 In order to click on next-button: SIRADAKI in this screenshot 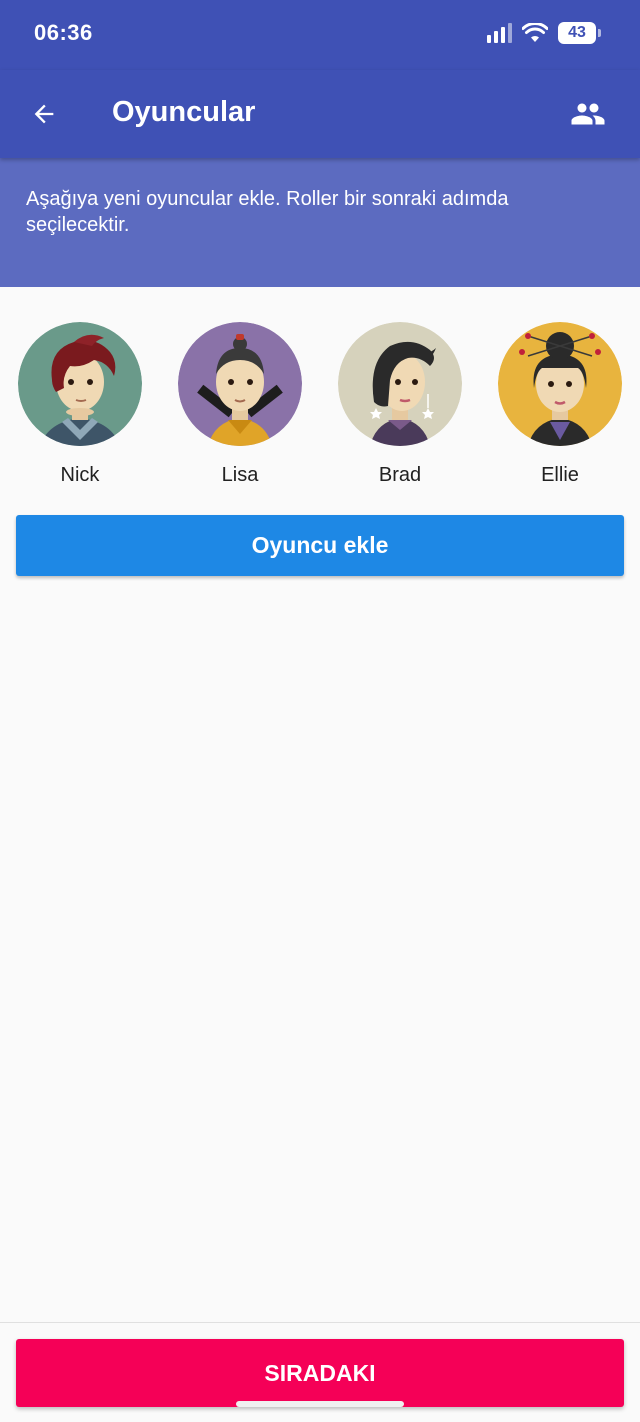, I will do `click(320, 1373)`.